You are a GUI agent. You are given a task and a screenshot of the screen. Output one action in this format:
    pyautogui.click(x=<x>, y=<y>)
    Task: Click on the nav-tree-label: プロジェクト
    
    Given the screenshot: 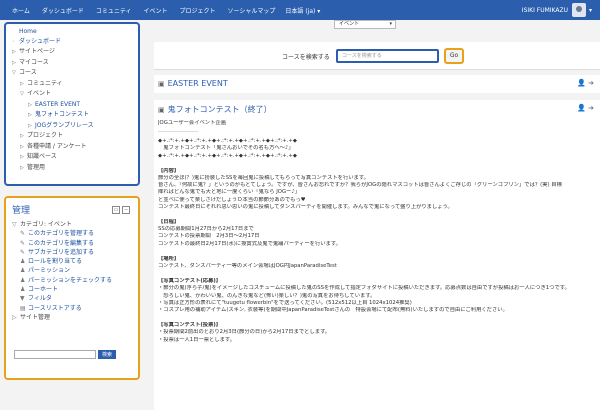 What is the action you would take?
    pyautogui.click(x=45, y=135)
    